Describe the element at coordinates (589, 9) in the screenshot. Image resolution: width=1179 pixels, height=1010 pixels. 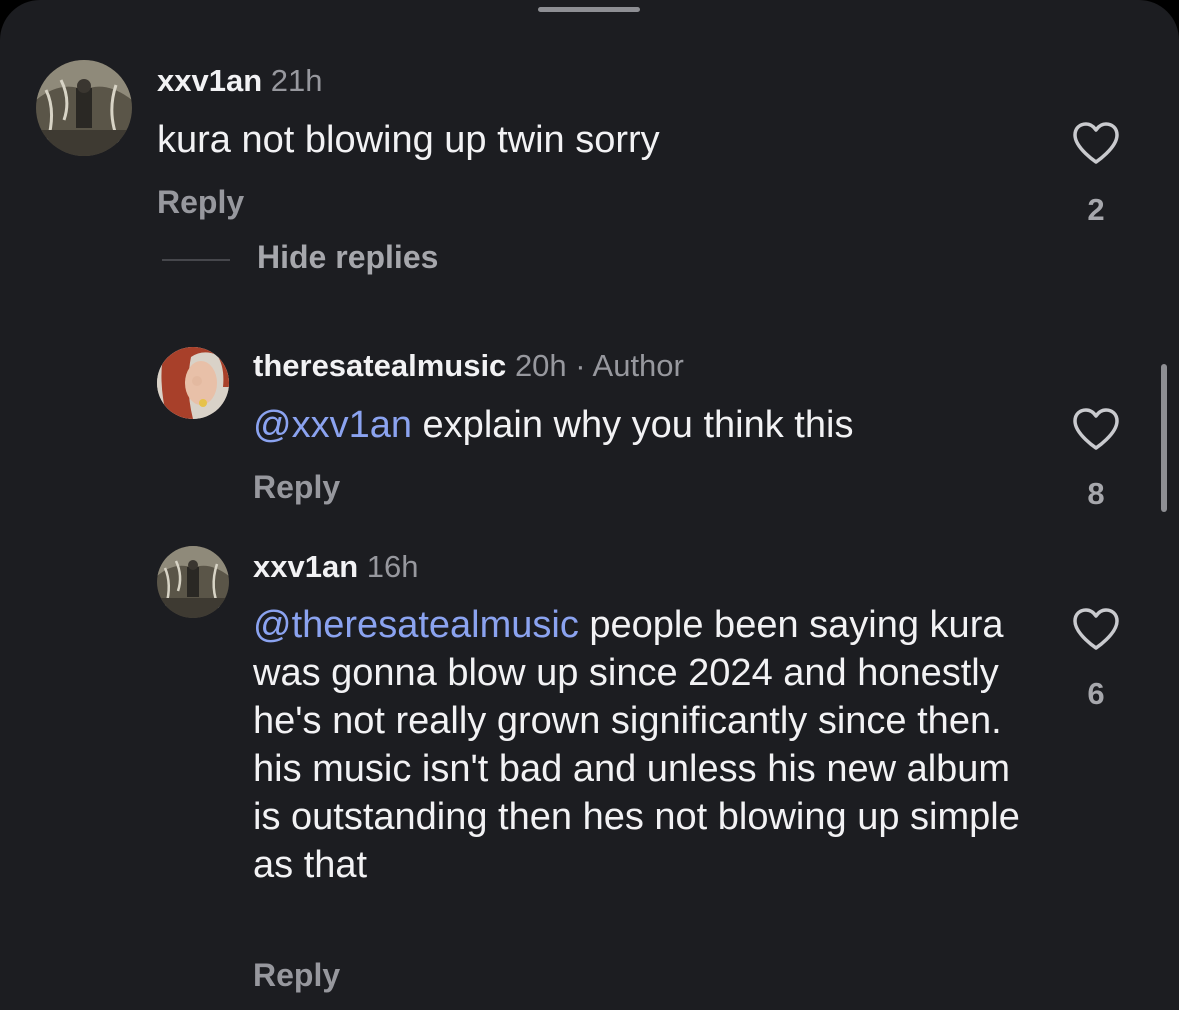
I see `sheet-grabber-handle` at that location.